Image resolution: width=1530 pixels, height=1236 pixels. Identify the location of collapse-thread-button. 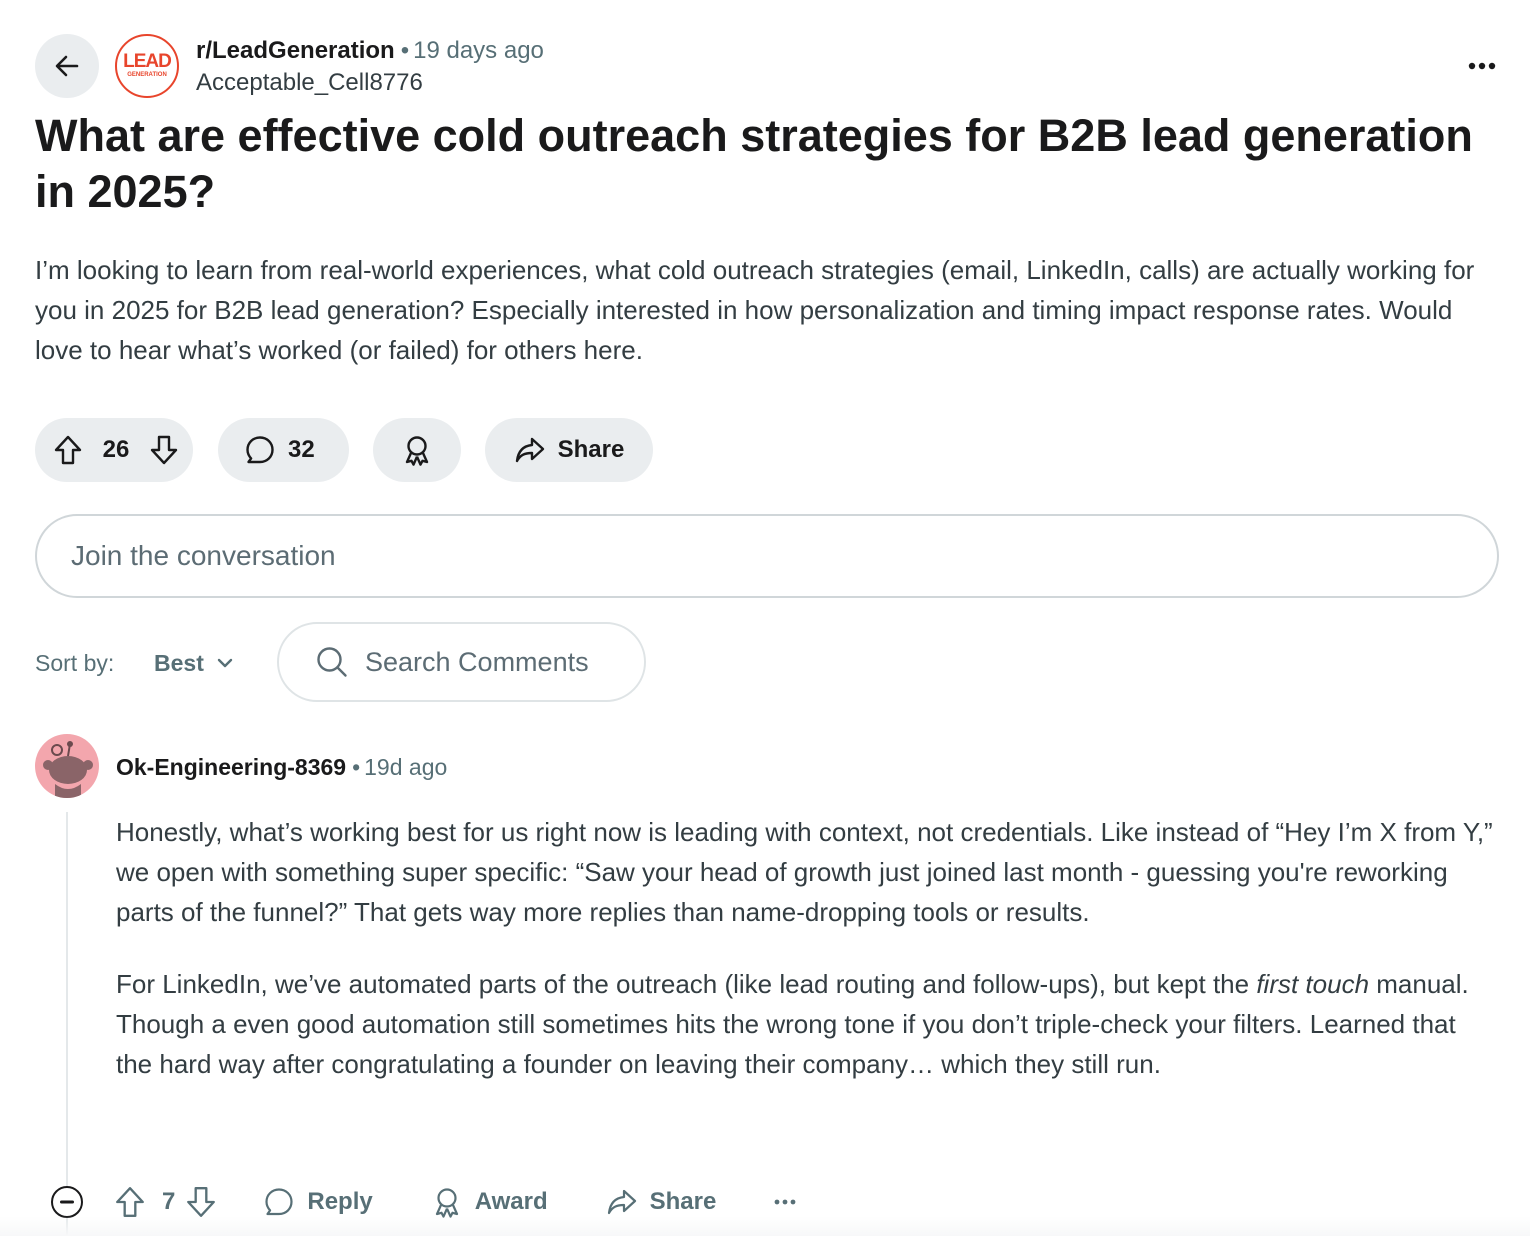
(67, 1202).